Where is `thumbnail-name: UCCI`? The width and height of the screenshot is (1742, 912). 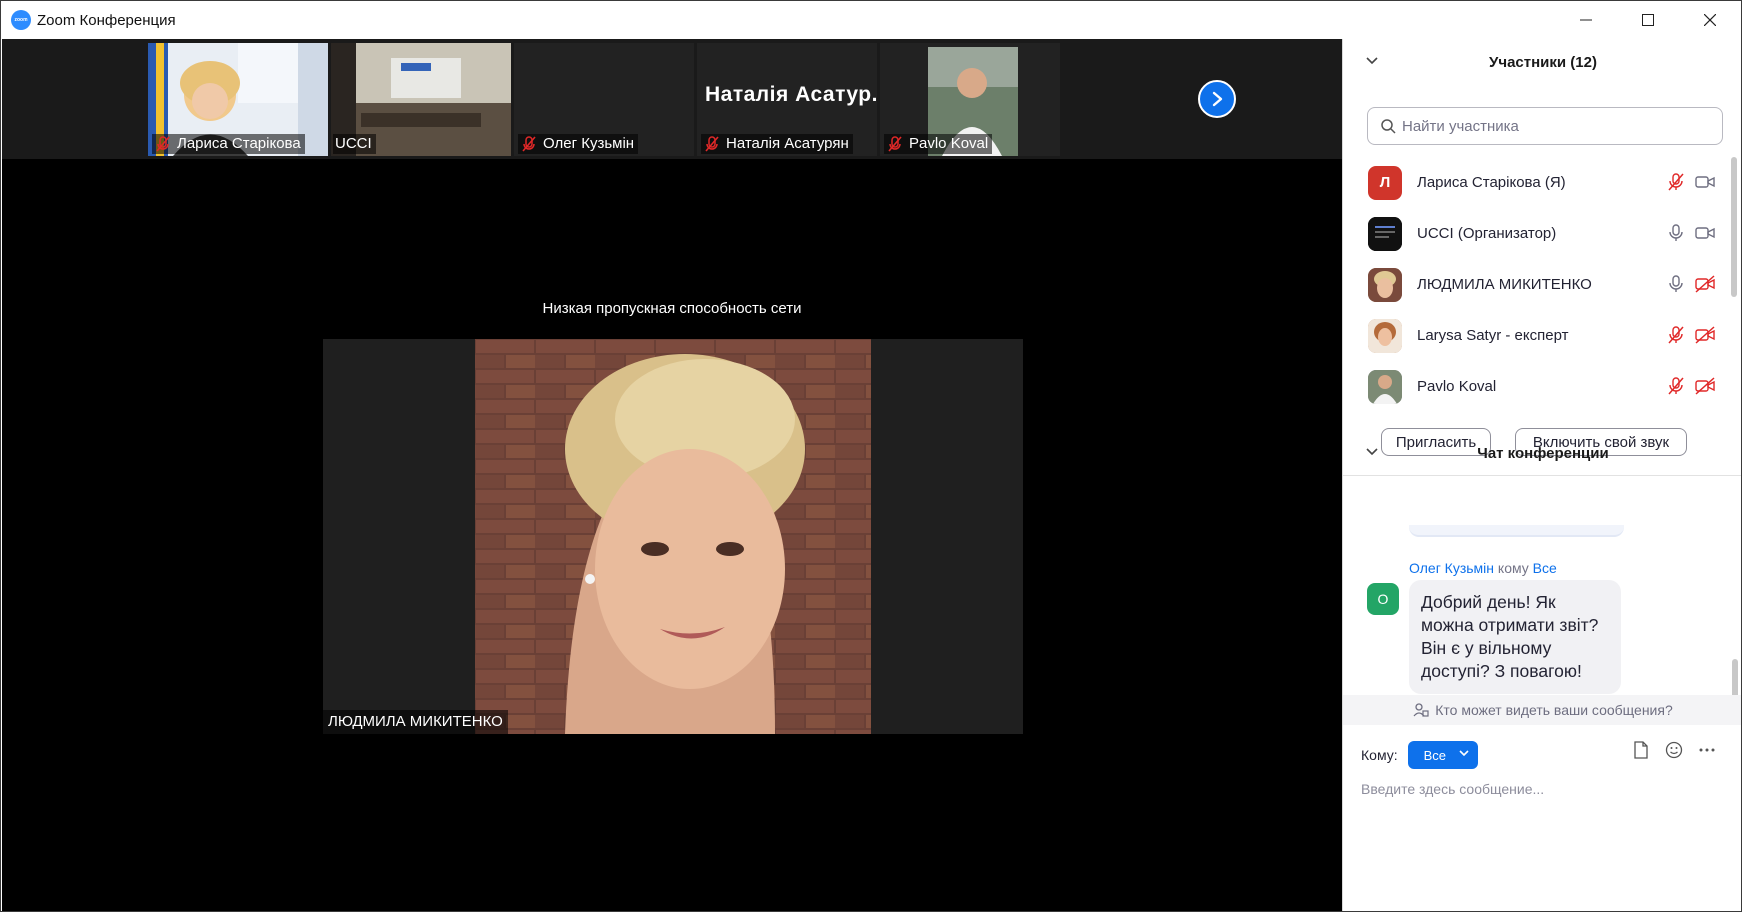 thumbnail-name: UCCI is located at coordinates (353, 143).